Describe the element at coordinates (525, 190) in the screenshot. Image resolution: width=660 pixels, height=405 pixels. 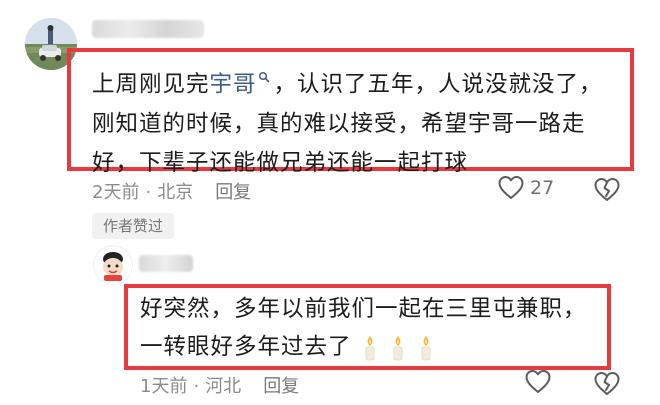
I see `like-button: 27` at that location.